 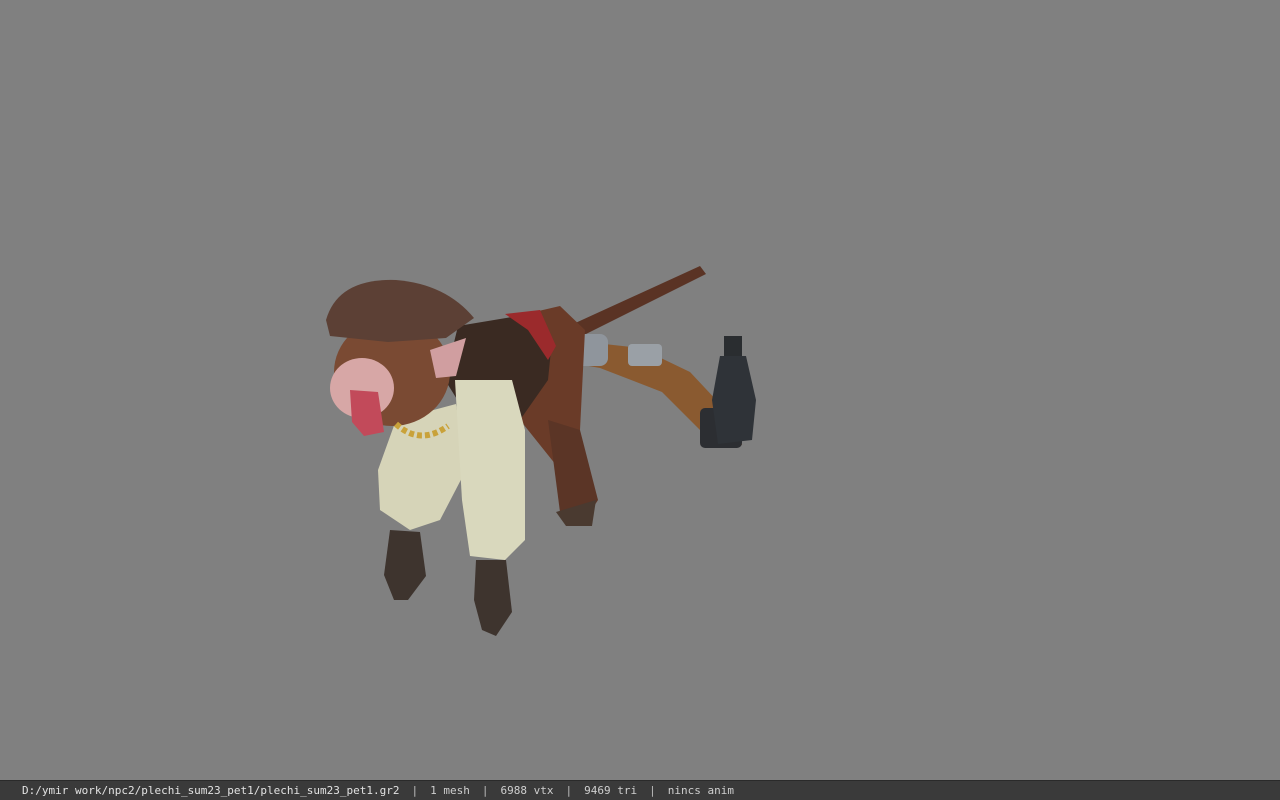 What do you see at coordinates (493, 598) in the screenshot?
I see `model-right-hand` at bounding box center [493, 598].